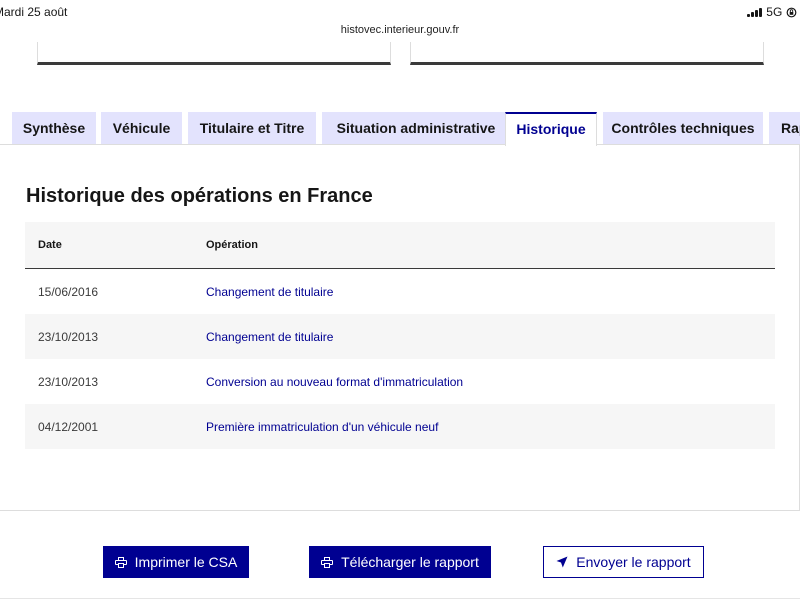  What do you see at coordinates (400, 30) in the screenshot?
I see `url-bar: histovec.interieur.gouv.fr` at bounding box center [400, 30].